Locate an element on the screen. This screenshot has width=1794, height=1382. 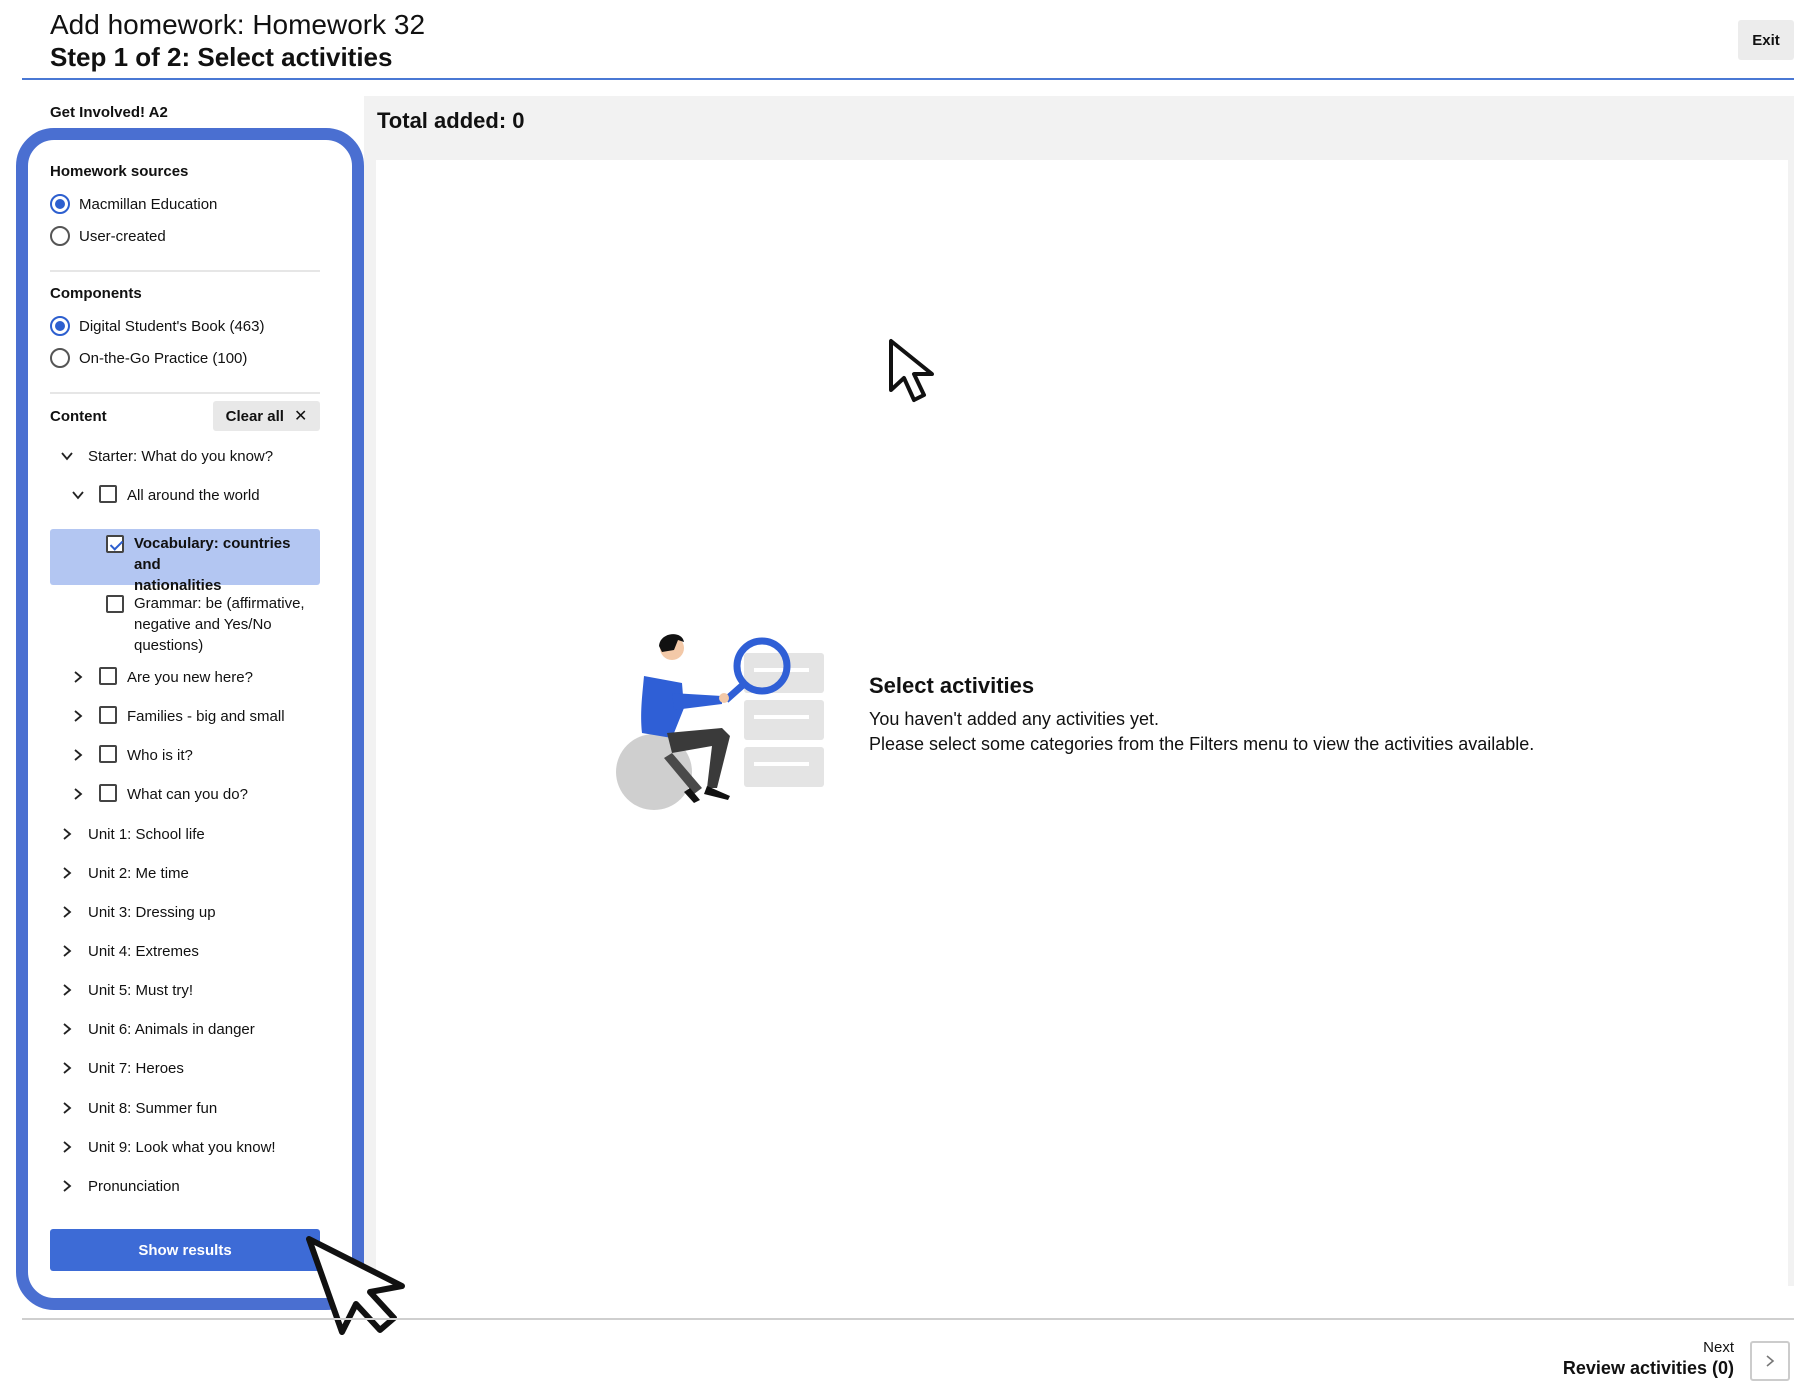
tree-item-vocabulary-countries: Vocabulary: countries and nationalities is located at coordinates (213, 564).